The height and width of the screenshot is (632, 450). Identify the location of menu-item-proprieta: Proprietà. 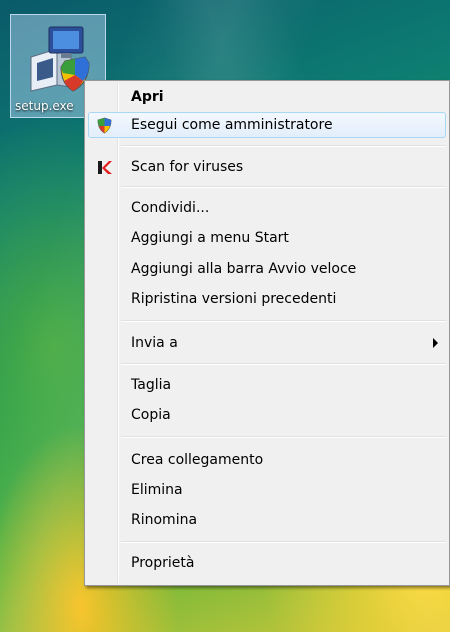
(267, 563).